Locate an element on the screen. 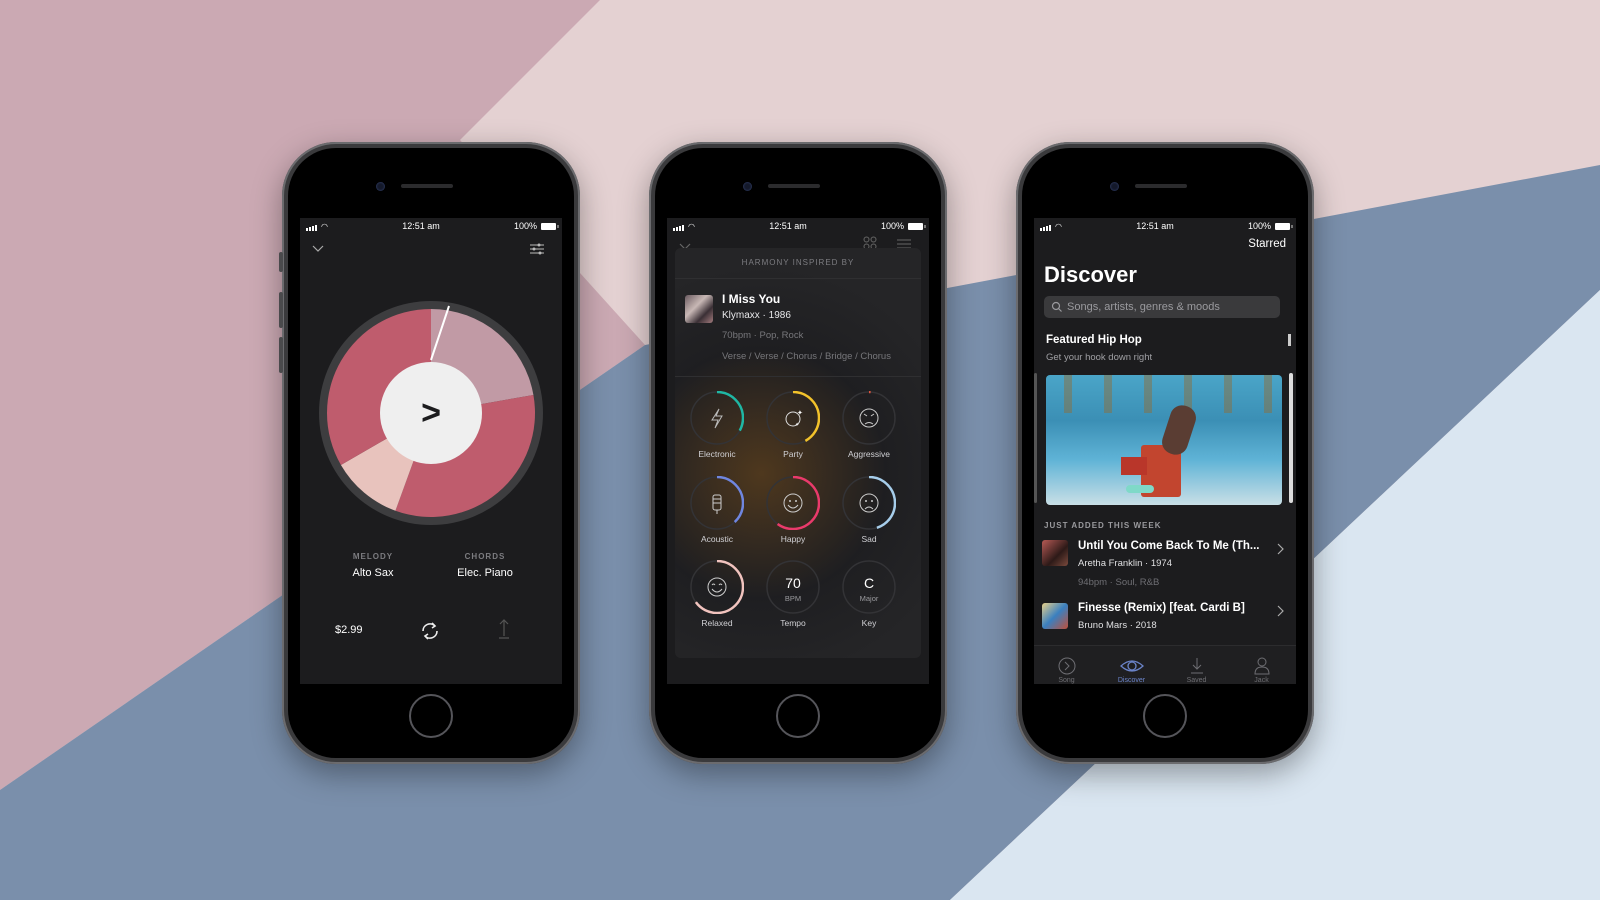 The image size is (1600, 900). sad-face-icon is located at coordinates (869, 503).